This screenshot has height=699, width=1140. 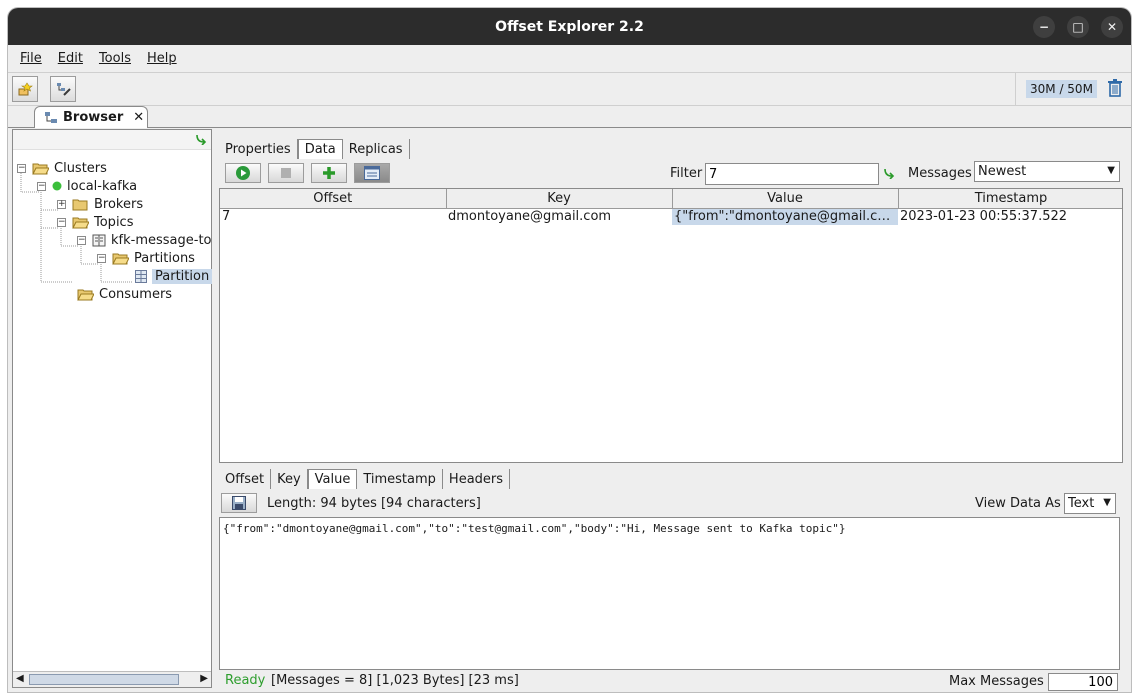 What do you see at coordinates (161, 240) in the screenshot?
I see `tree-label-topic: kfk-message-to` at bounding box center [161, 240].